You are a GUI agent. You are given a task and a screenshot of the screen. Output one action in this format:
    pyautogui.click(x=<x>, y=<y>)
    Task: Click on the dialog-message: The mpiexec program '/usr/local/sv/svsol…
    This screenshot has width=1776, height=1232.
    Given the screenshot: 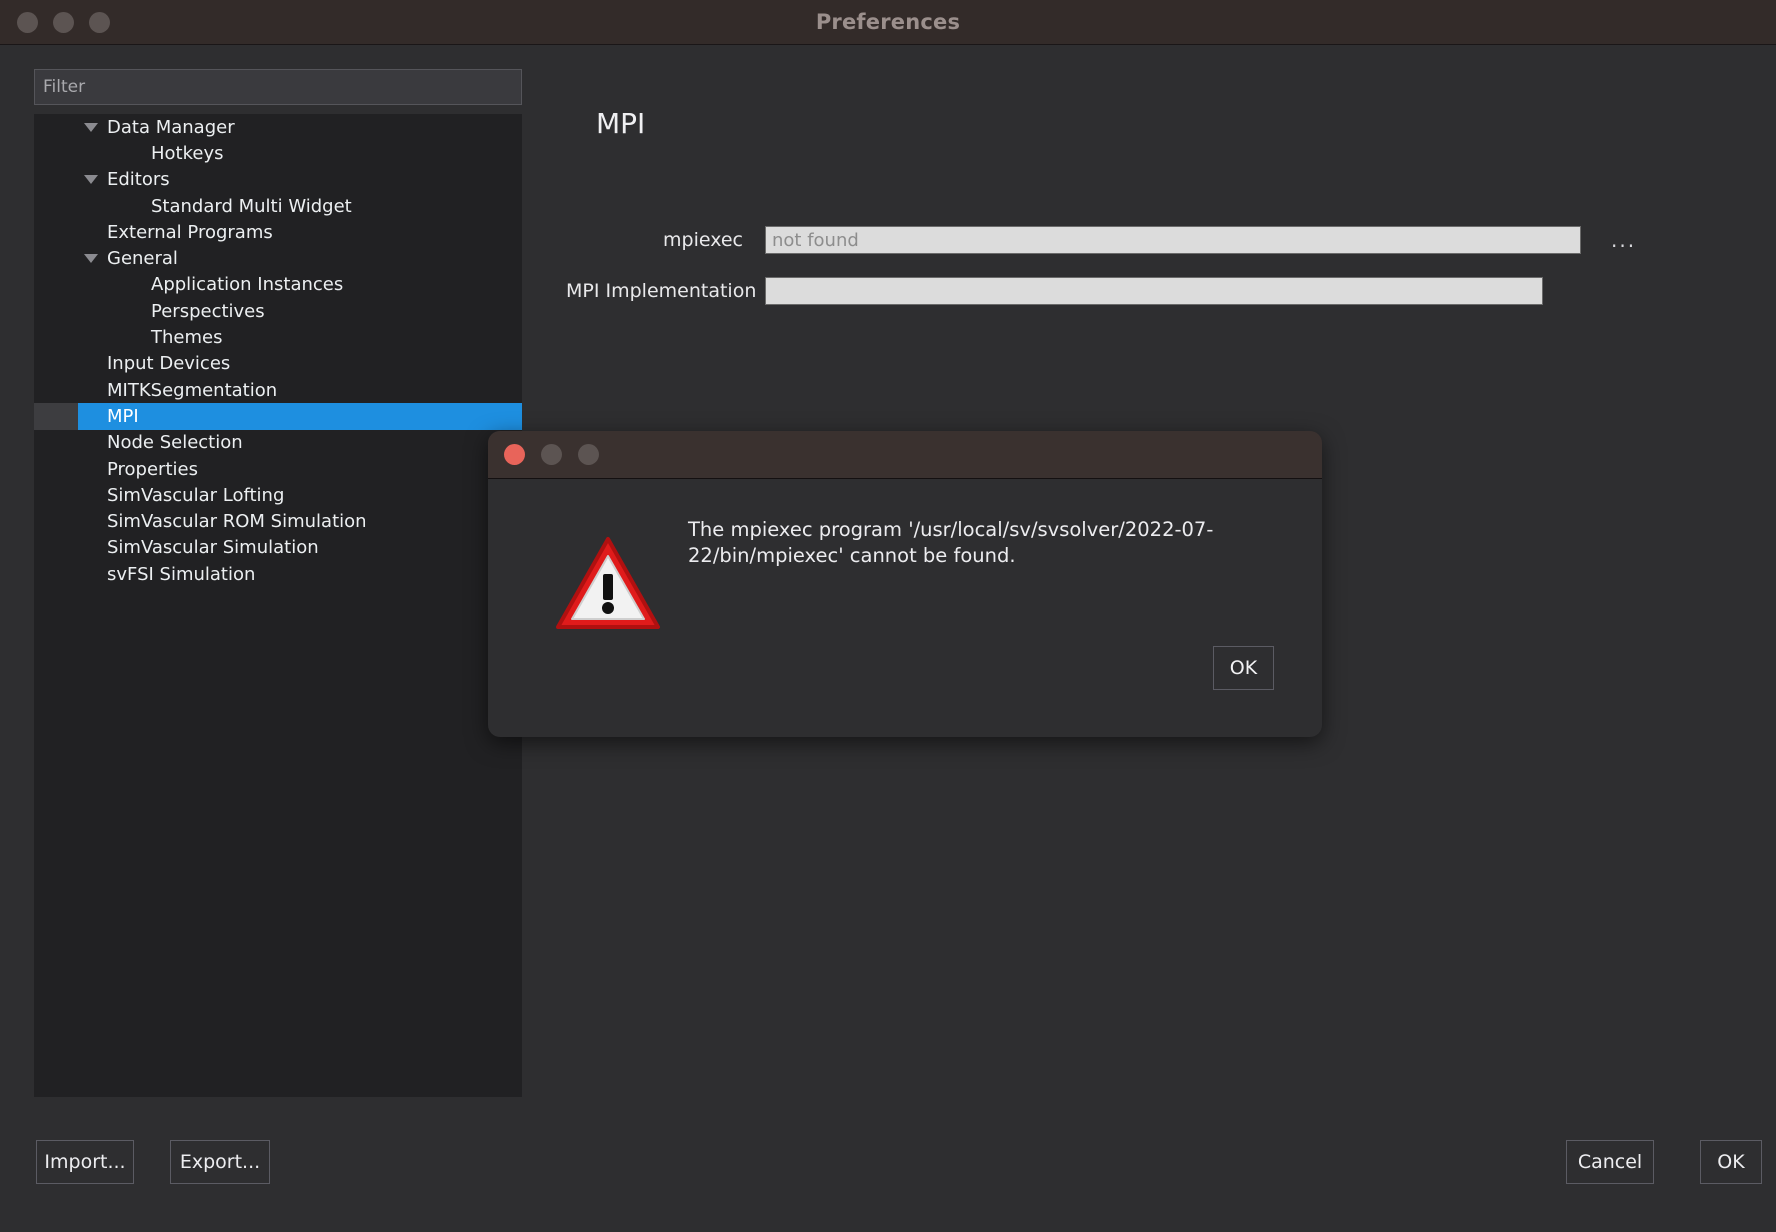 What is the action you would take?
    pyautogui.click(x=951, y=542)
    